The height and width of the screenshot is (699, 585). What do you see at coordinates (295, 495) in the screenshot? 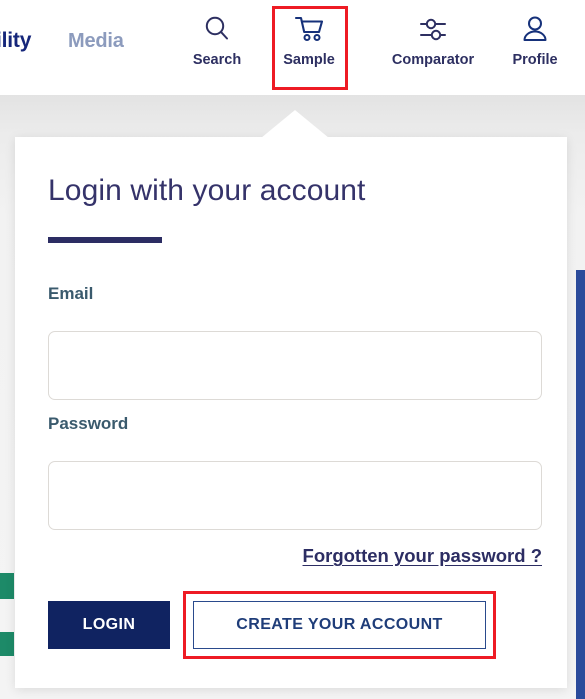
I see `password-input` at bounding box center [295, 495].